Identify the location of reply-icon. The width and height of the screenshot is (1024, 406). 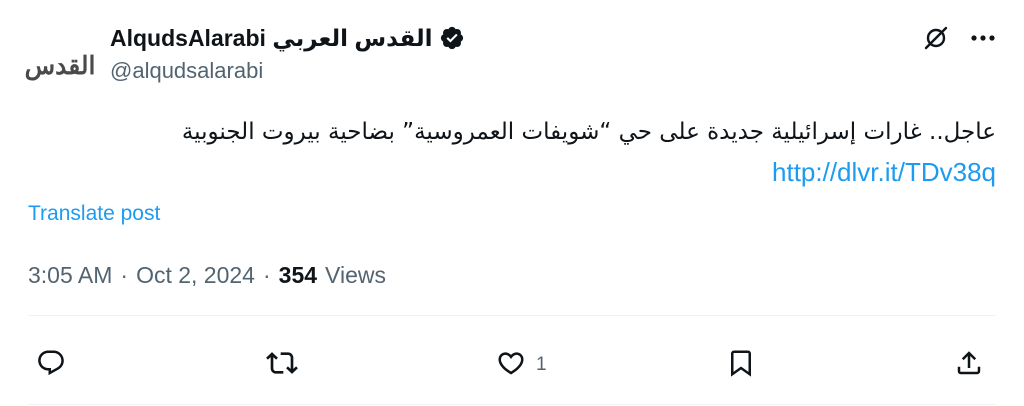
(51, 365).